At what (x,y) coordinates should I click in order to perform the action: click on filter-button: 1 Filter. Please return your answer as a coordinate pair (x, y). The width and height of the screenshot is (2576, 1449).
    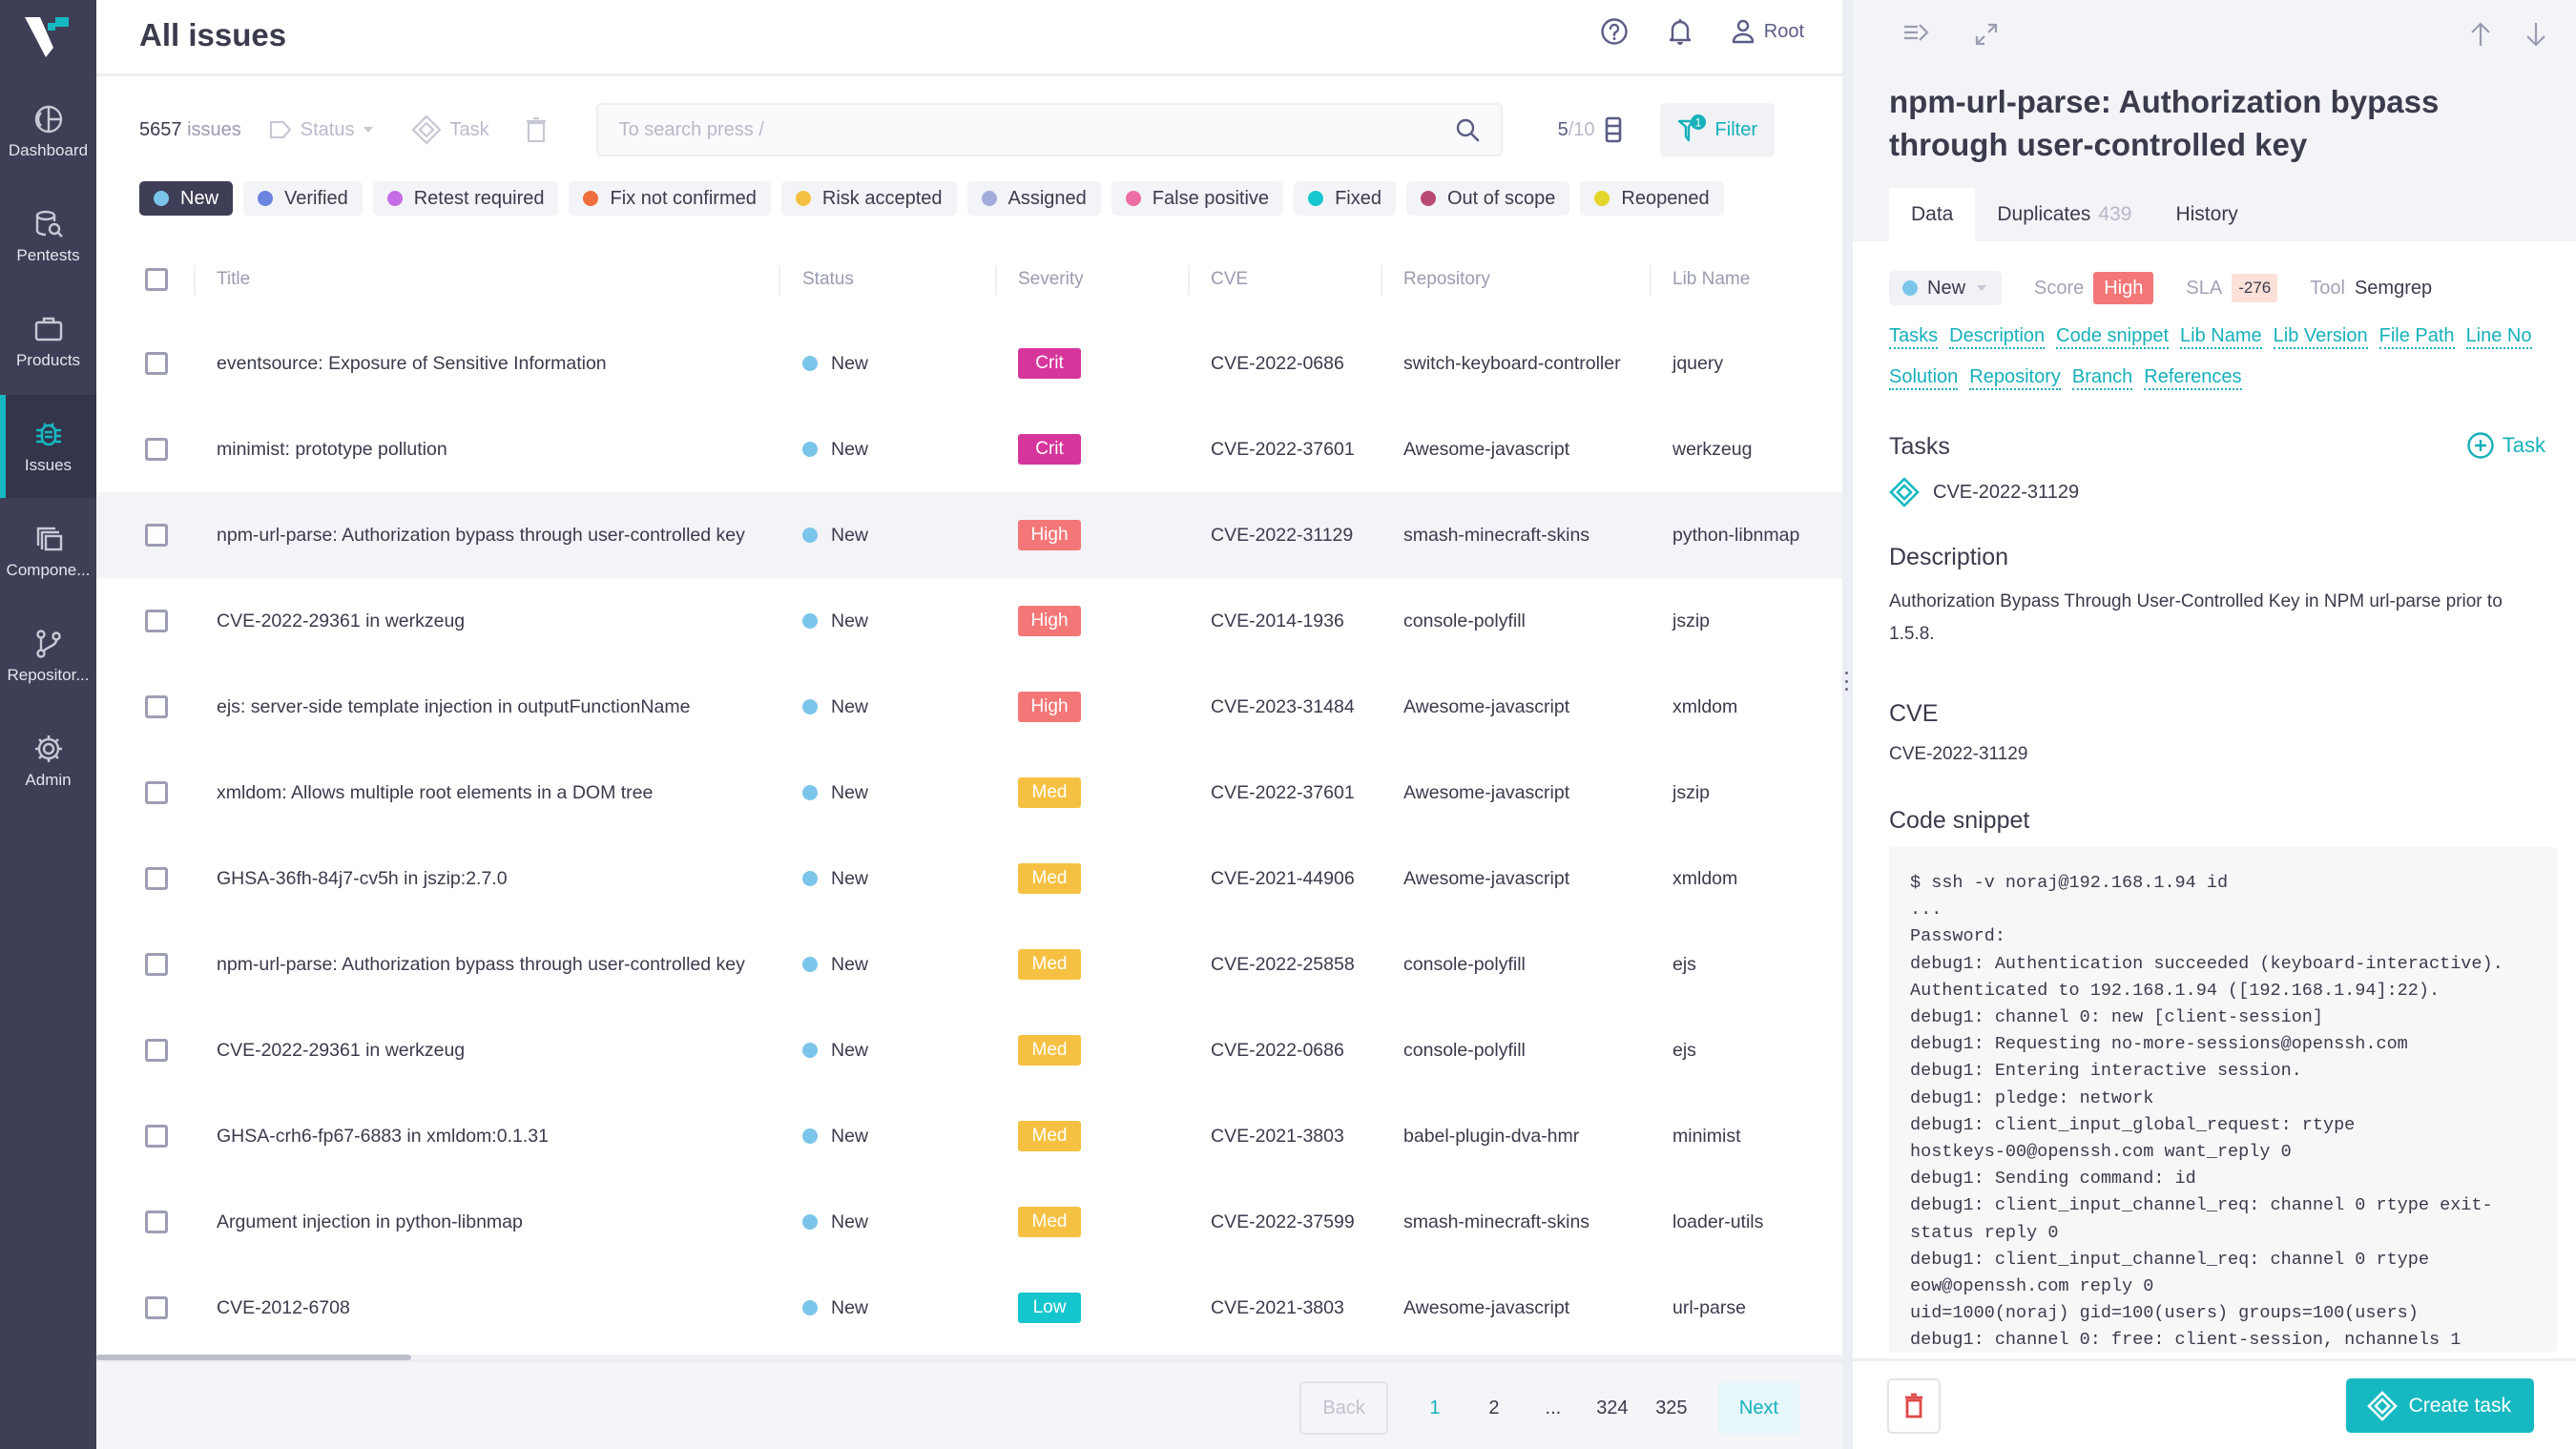
    Looking at the image, I should click on (1717, 129).